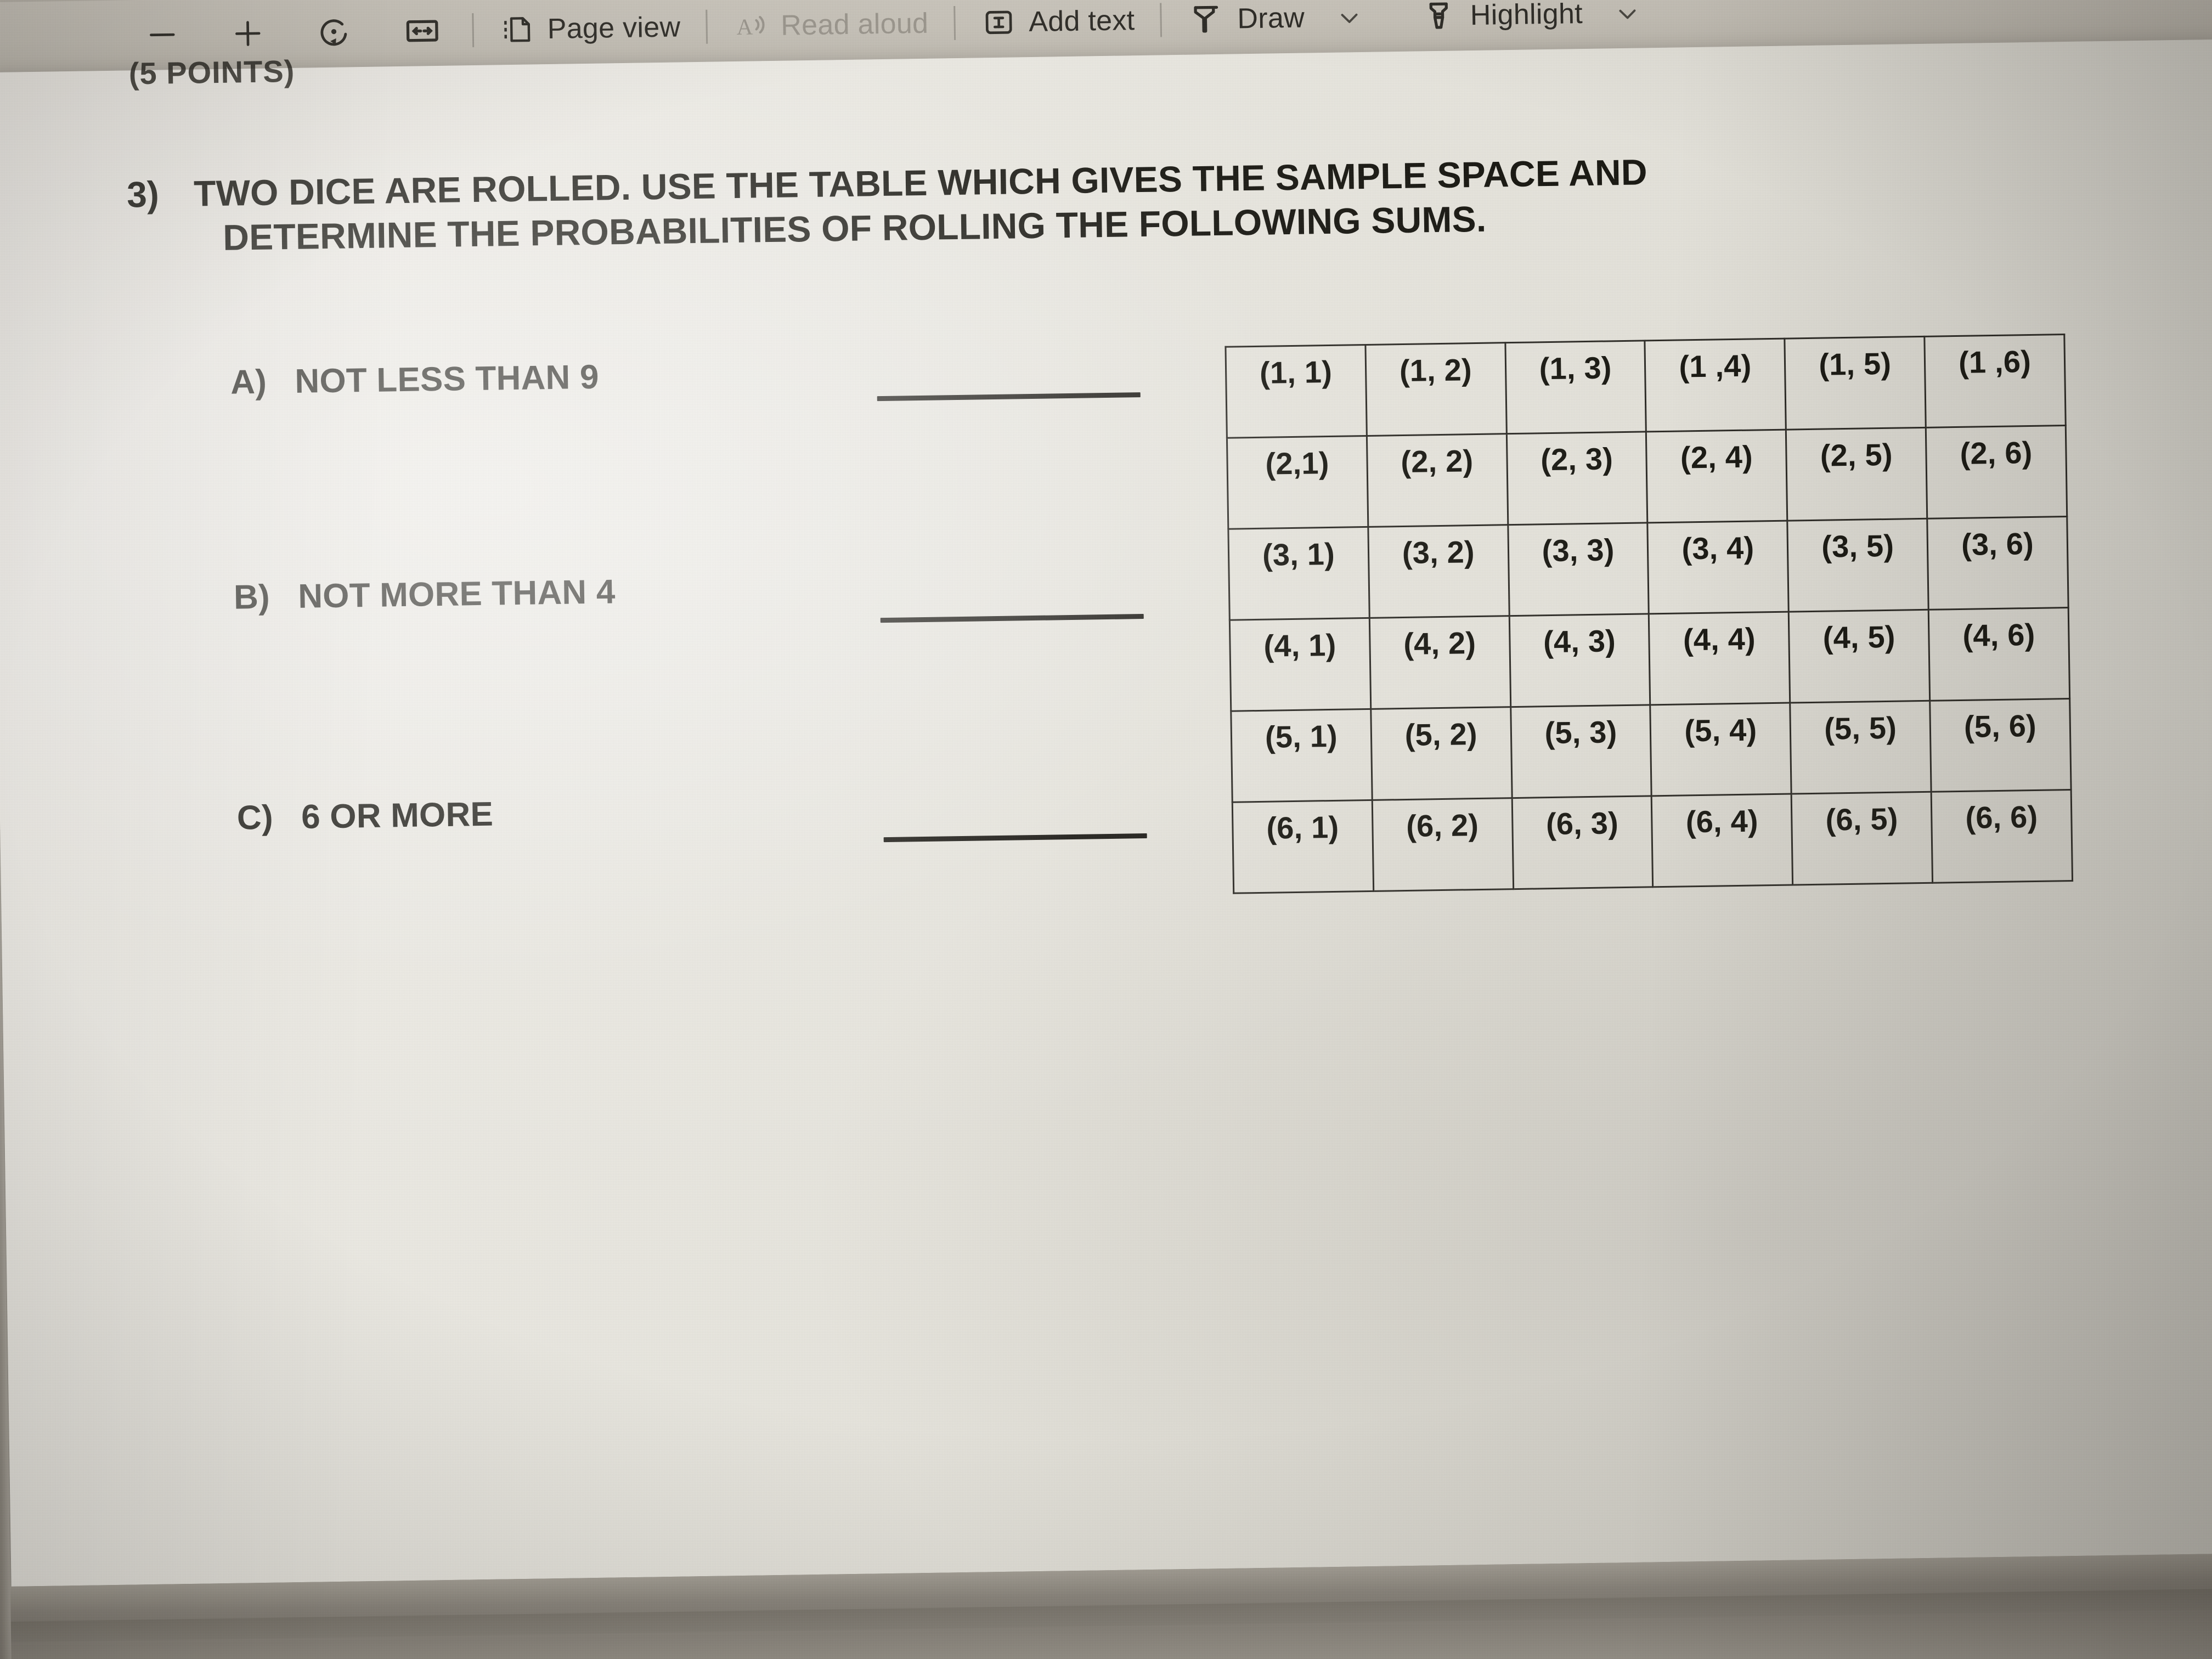 The height and width of the screenshot is (1659, 2212). What do you see at coordinates (1720, 658) in the screenshot?
I see `table-cell: (4, 4)` at bounding box center [1720, 658].